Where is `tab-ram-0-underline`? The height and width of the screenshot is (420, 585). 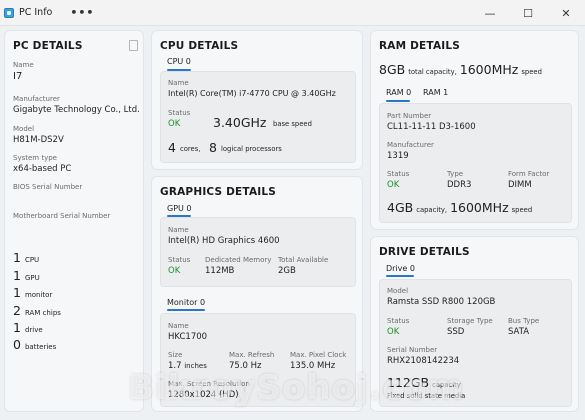 tab-ram-0-underline is located at coordinates (398, 101).